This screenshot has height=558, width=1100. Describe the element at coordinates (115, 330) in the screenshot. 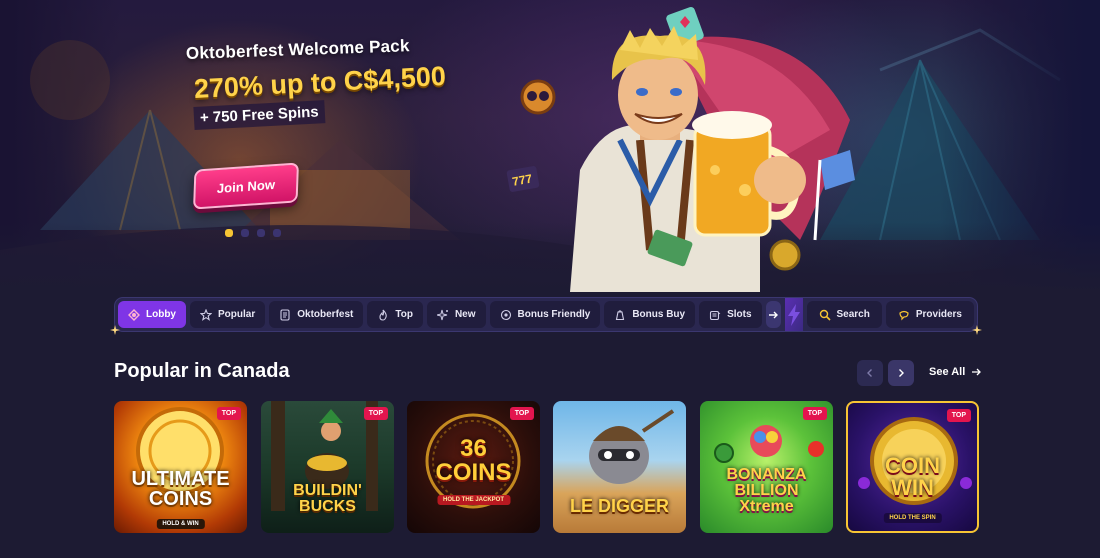

I see `sparkle-left-icon` at that location.